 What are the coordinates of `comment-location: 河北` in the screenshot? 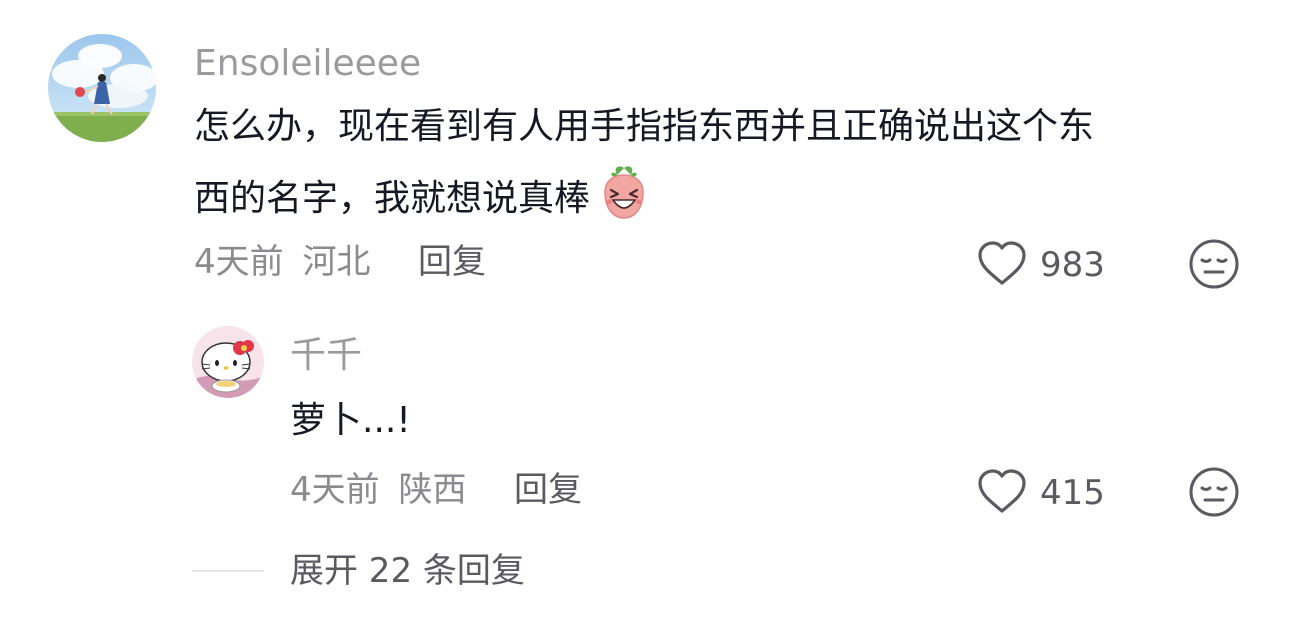 It's located at (336, 262).